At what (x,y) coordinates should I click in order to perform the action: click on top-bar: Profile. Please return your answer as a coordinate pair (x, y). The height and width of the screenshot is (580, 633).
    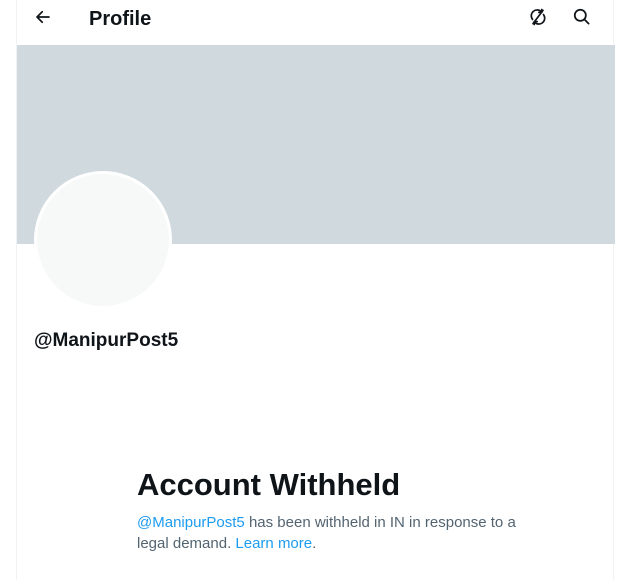
    Looking at the image, I should click on (316, 22).